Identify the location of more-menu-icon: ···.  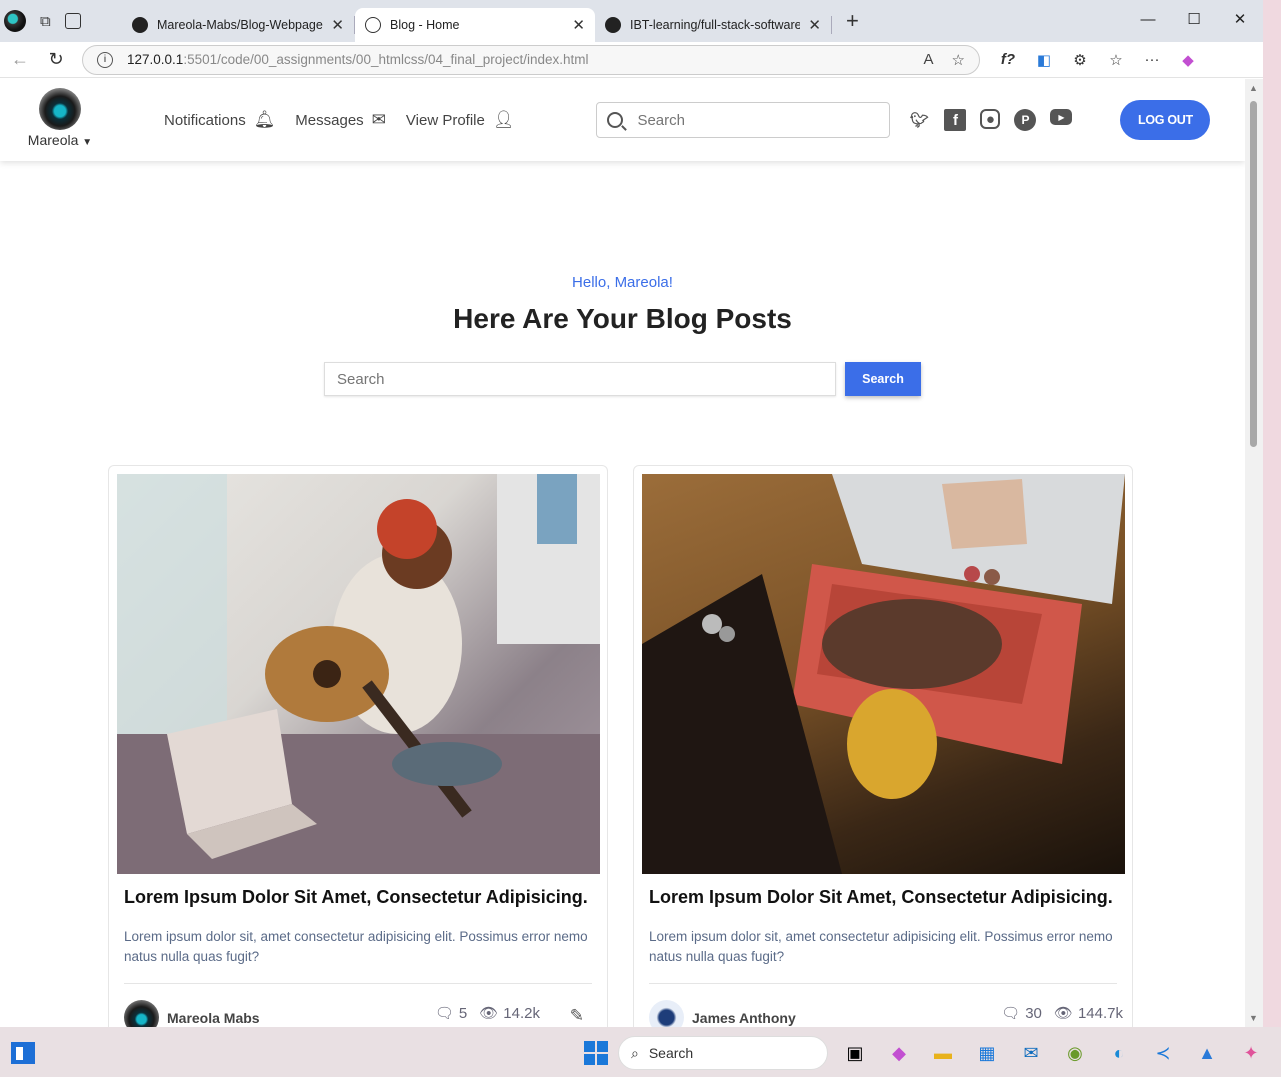
(1152, 60).